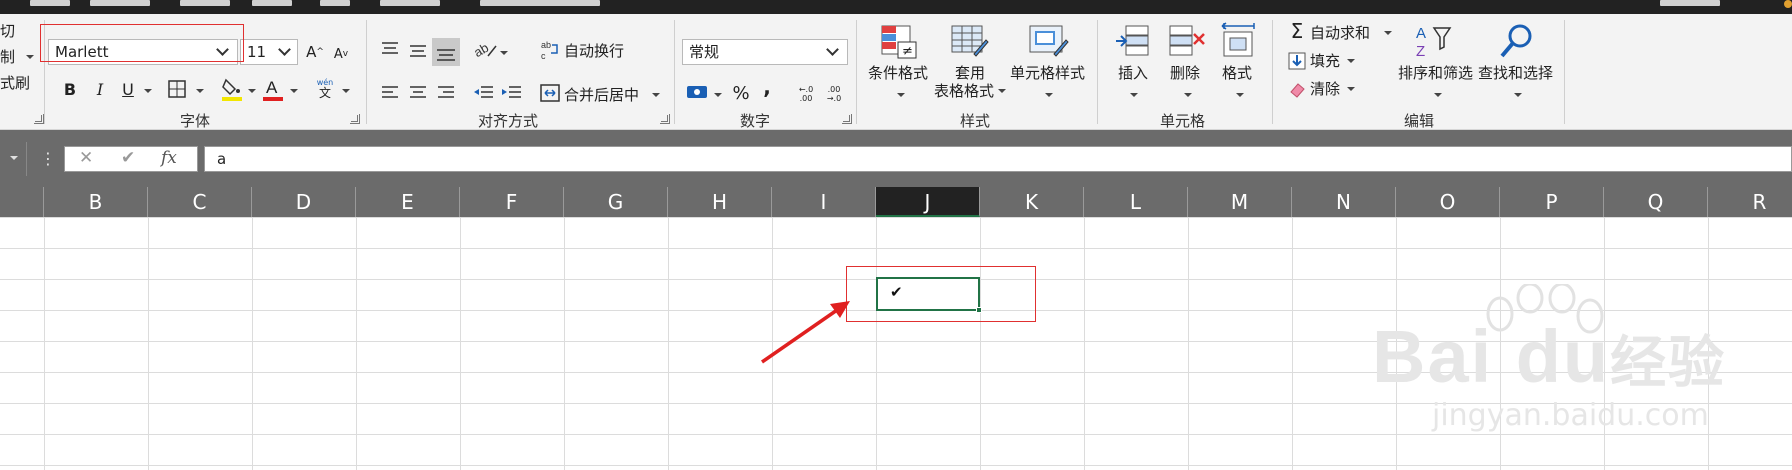 The image size is (1792, 470). What do you see at coordinates (1438, 95) in the screenshot?
I see `sort-dropdown-icon` at bounding box center [1438, 95].